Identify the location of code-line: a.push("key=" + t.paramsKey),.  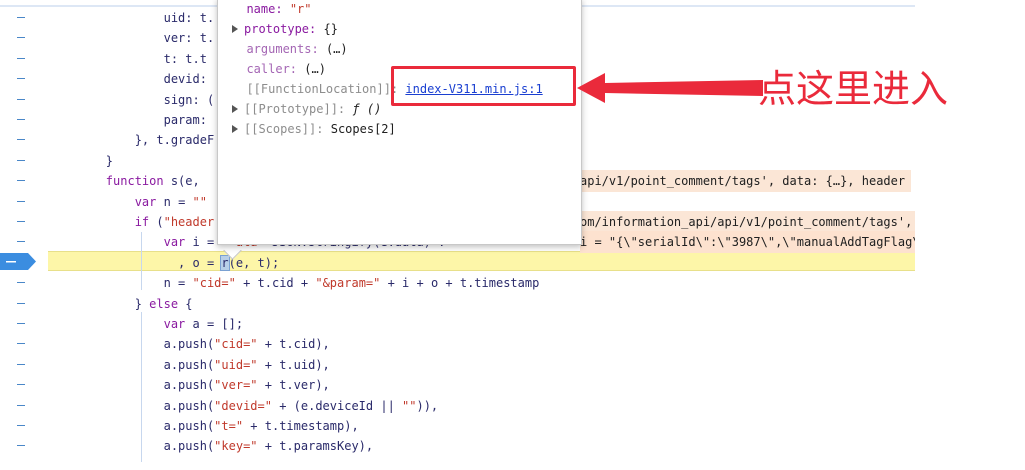
(481, 446).